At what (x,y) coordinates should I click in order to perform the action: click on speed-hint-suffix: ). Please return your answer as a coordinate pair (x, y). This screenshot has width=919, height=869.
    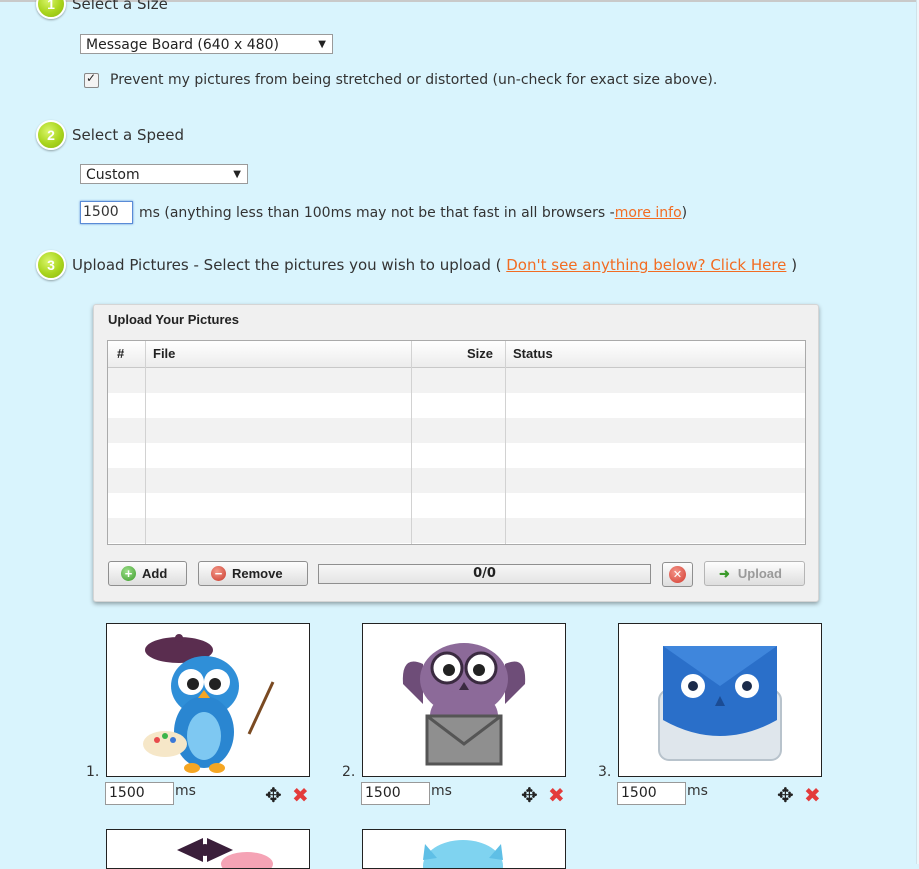
    Looking at the image, I should click on (684, 212).